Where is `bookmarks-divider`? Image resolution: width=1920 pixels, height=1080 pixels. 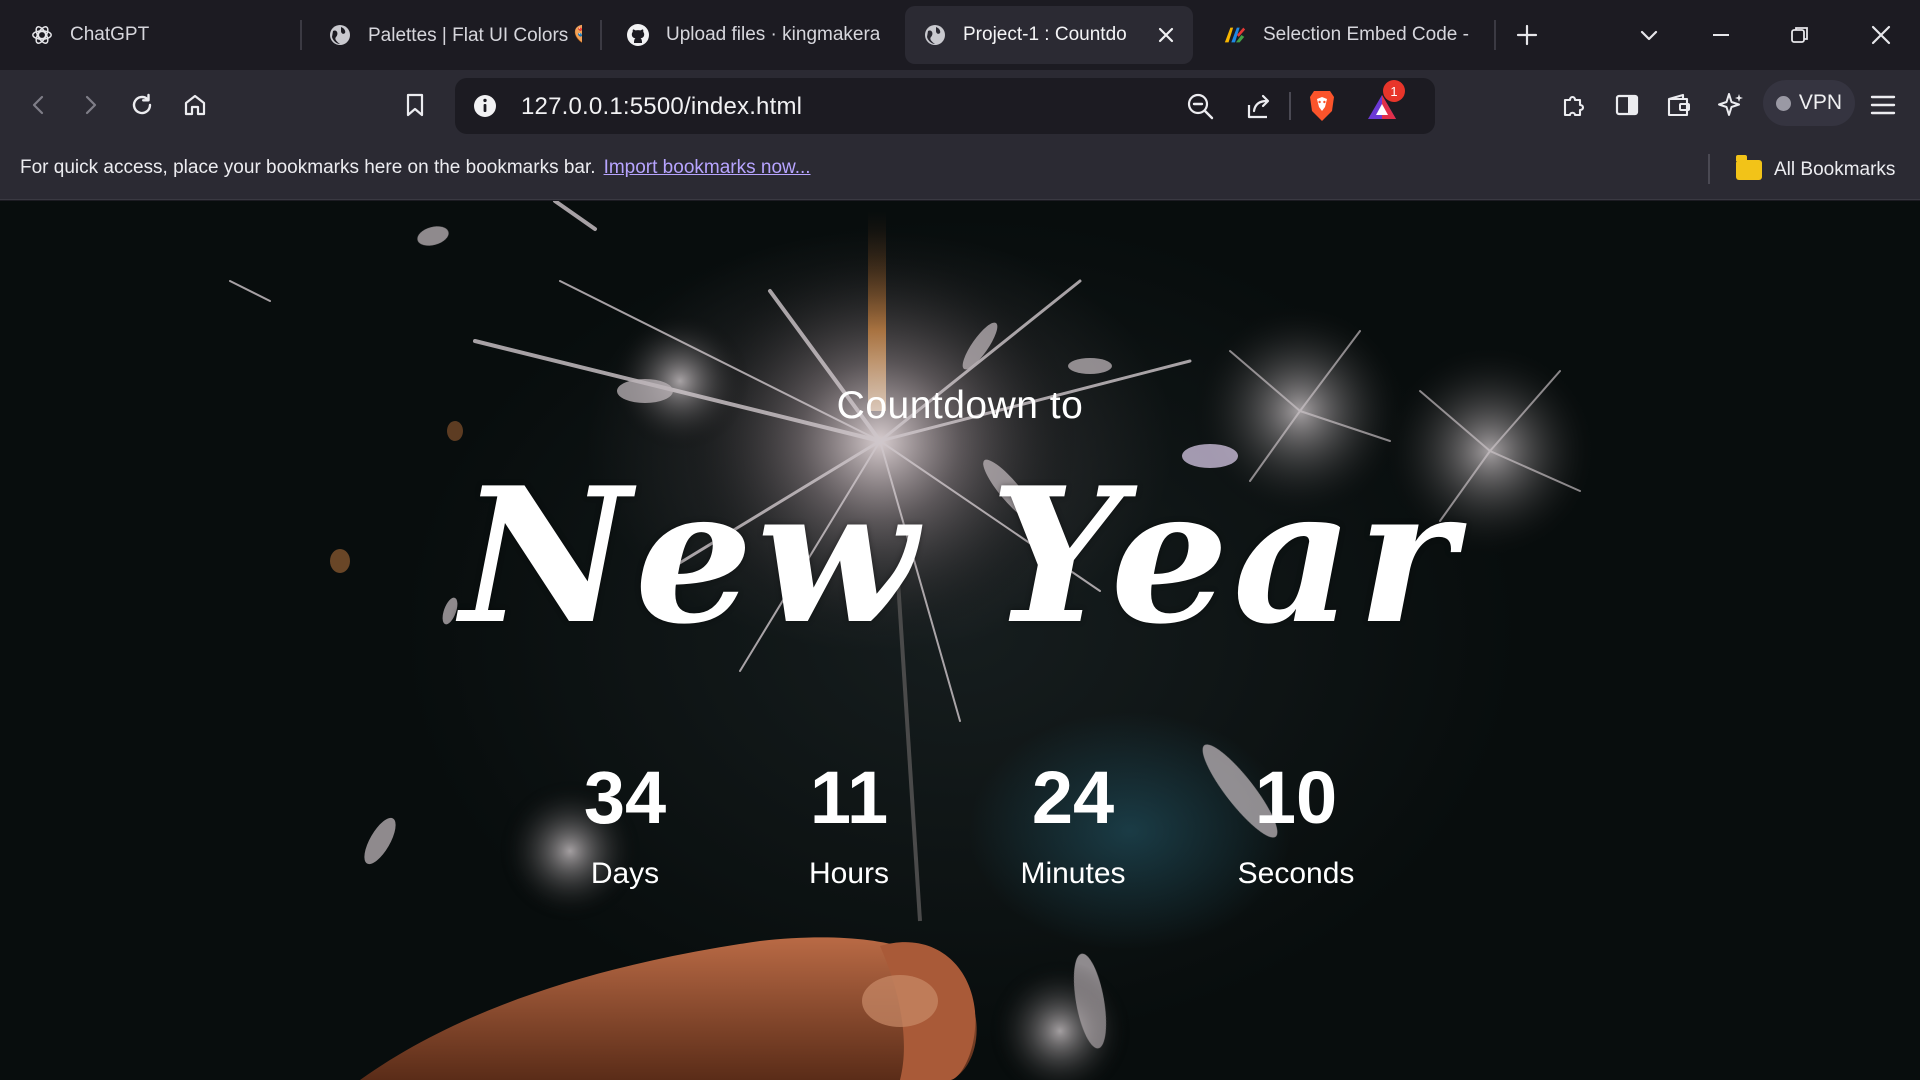 bookmarks-divider is located at coordinates (1709, 169).